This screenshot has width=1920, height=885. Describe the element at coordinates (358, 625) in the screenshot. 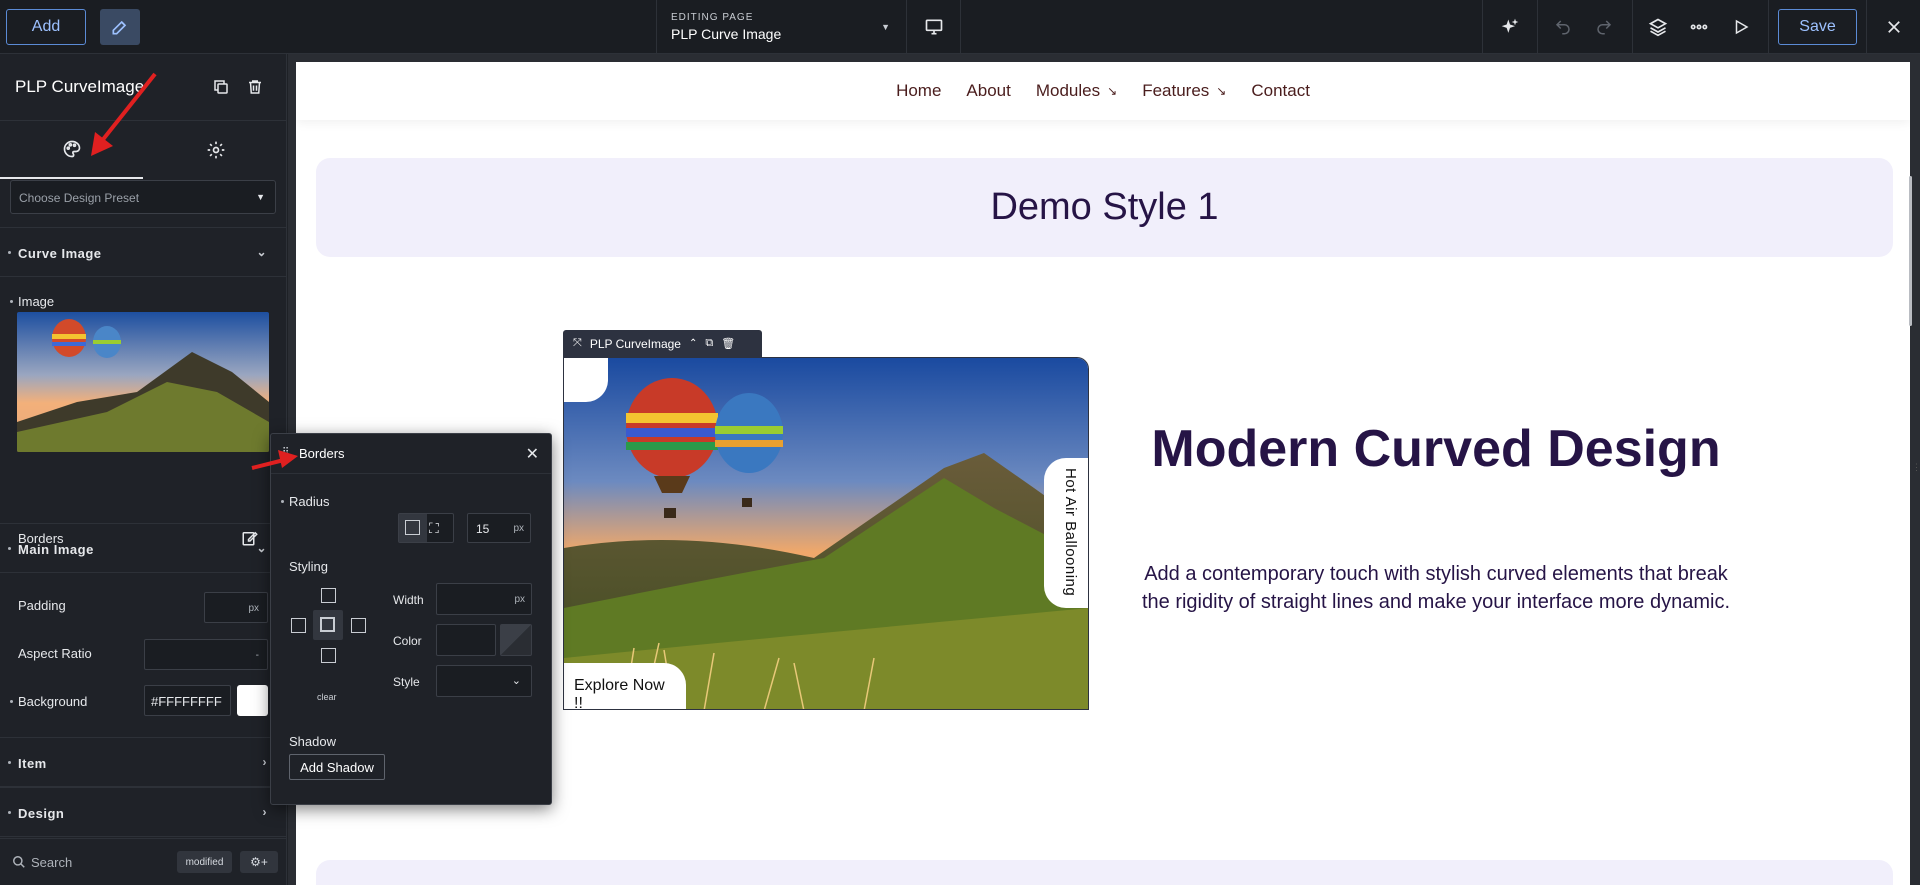

I see `border-right-icon` at that location.